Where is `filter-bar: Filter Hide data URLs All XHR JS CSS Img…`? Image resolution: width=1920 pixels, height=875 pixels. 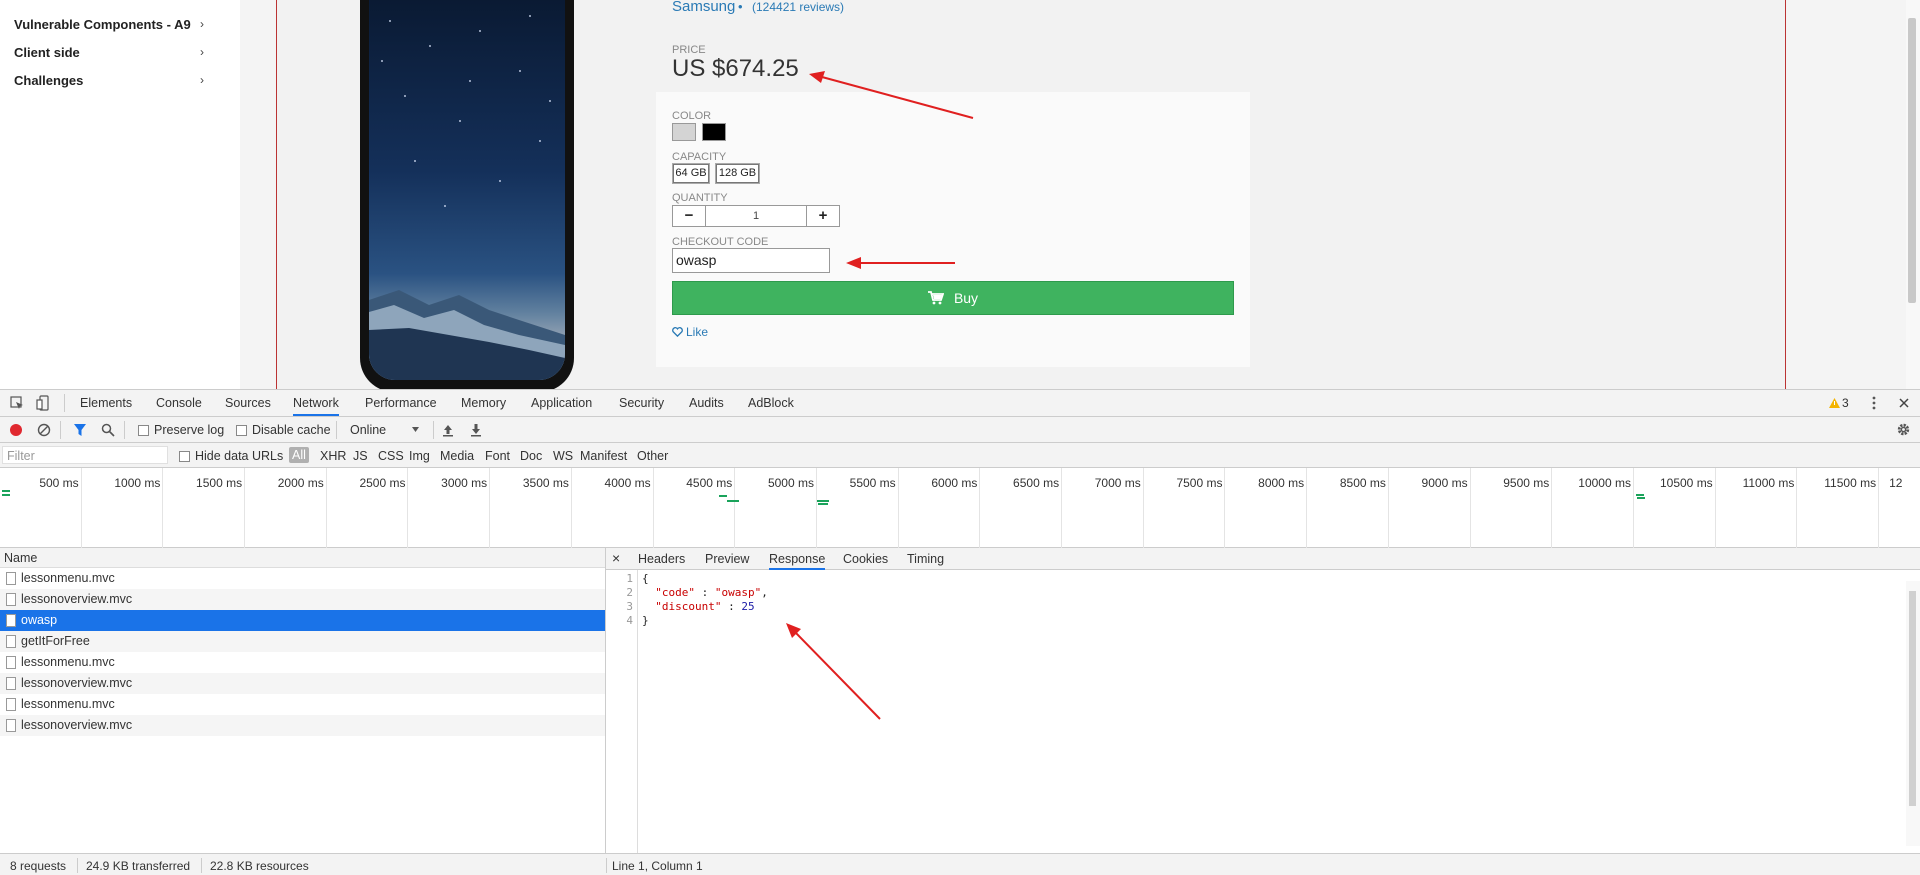
filter-bar: Filter Hide data URLs All XHR JS CSS Img… is located at coordinates (960, 455).